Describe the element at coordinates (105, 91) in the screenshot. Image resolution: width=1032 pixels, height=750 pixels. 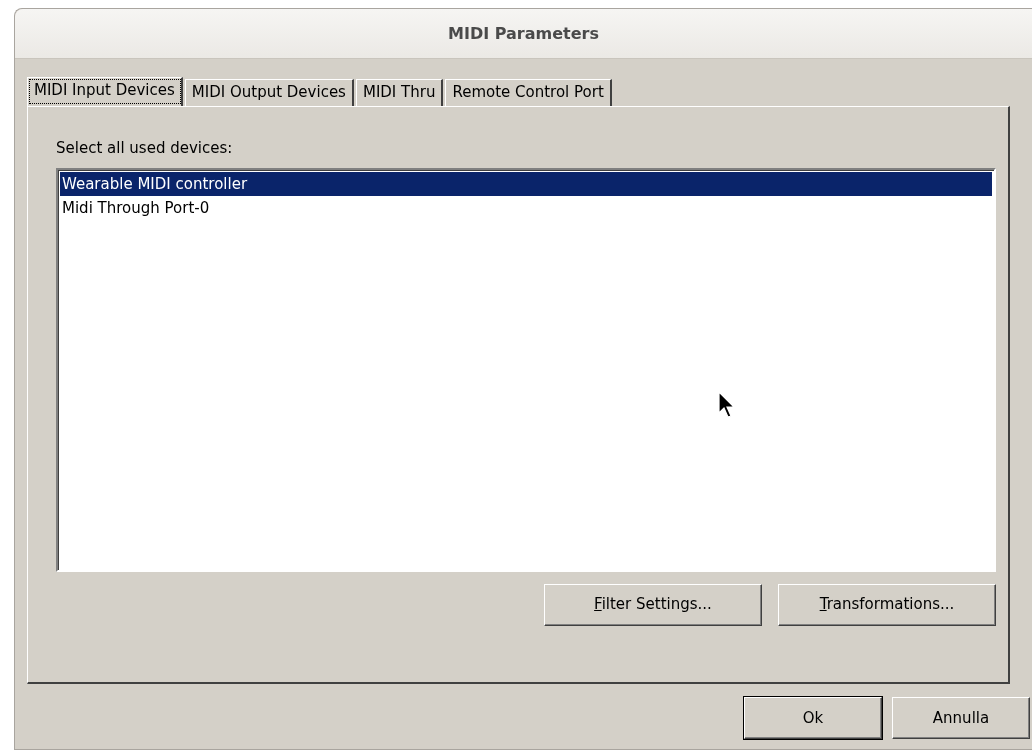
I see `tab: MIDI Input Devices` at that location.